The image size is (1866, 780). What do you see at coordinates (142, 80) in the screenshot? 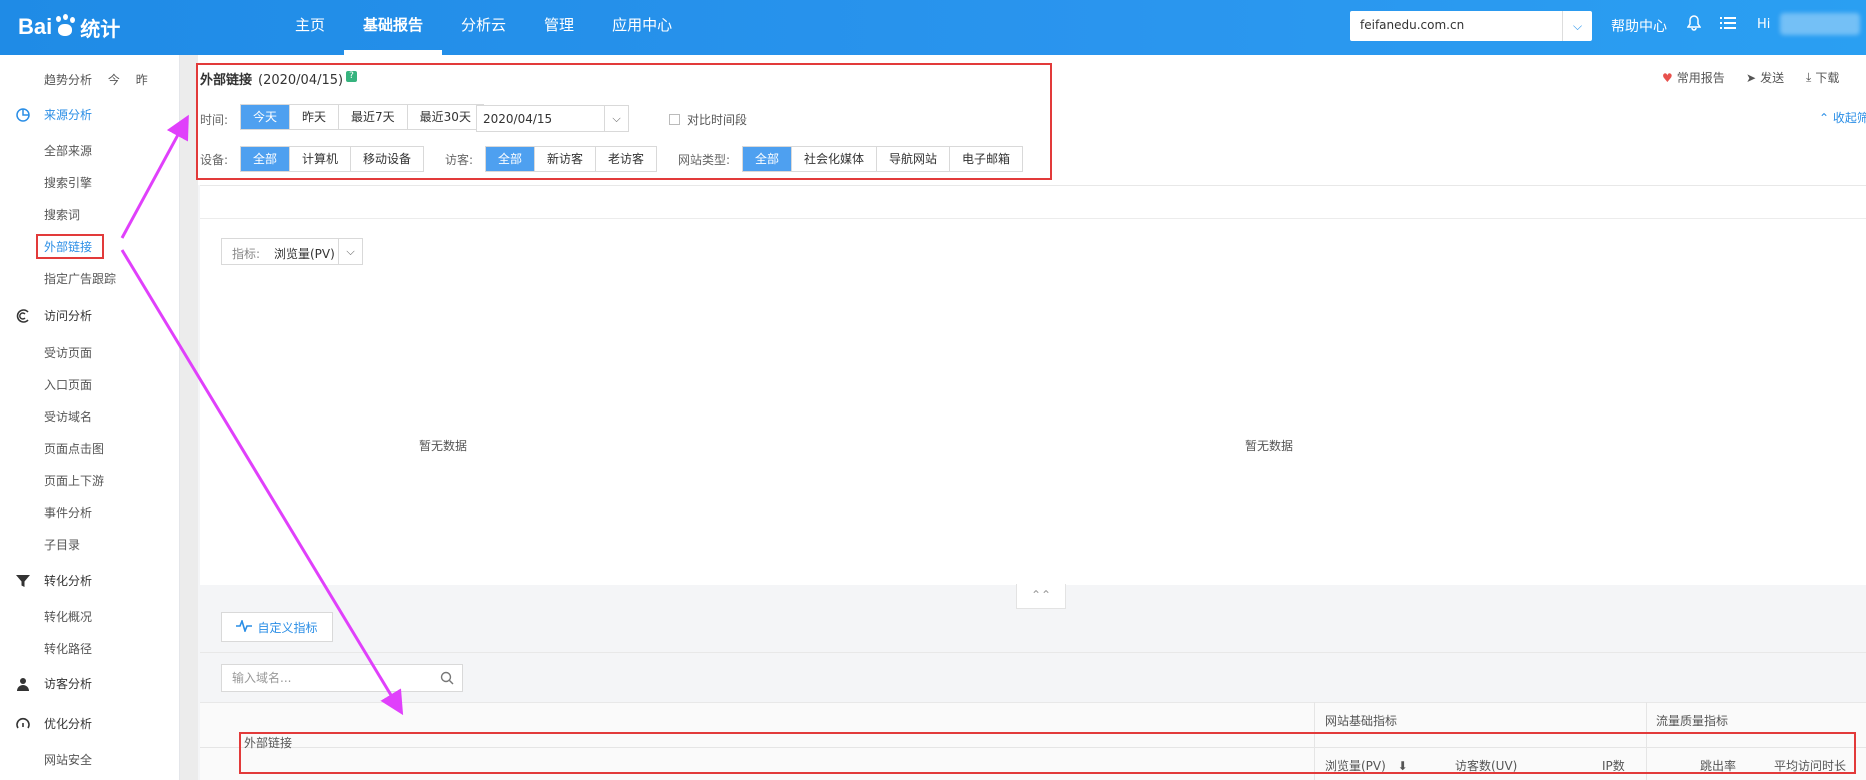
I see `trend-yesterday-link: 昨` at bounding box center [142, 80].